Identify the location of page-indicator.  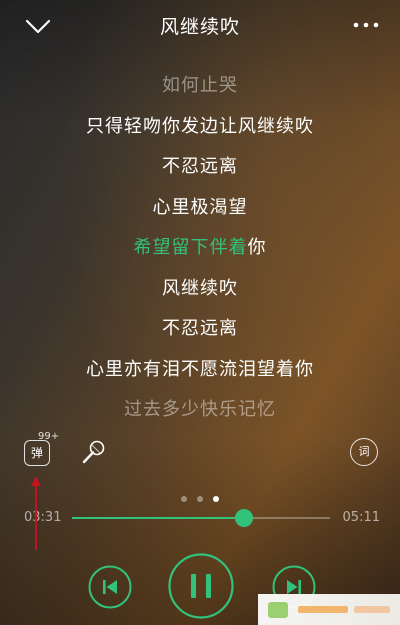
(200, 496).